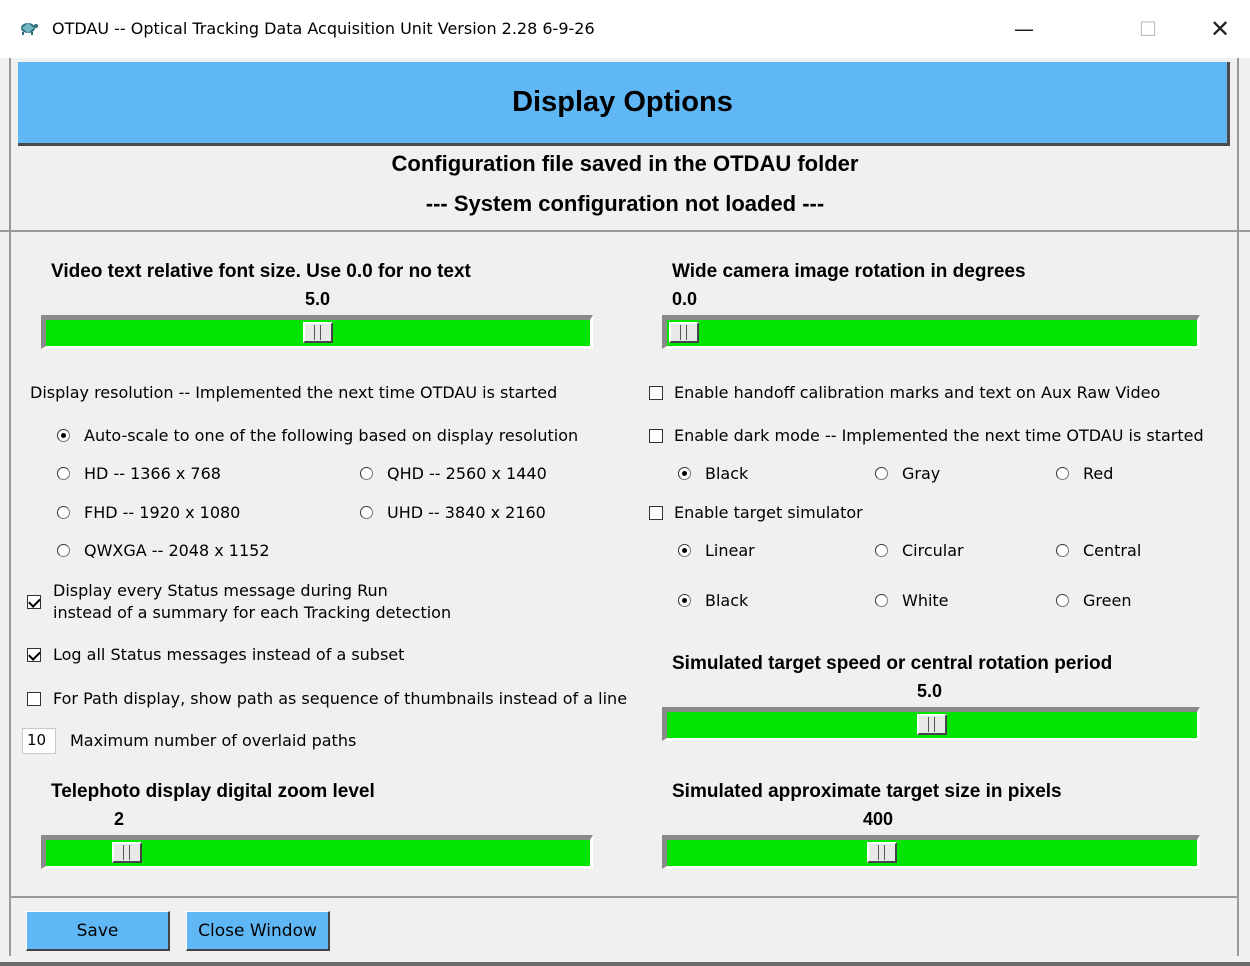 This screenshot has width=1250, height=966. What do you see at coordinates (1062, 600) in the screenshot?
I see `target-green-radio` at bounding box center [1062, 600].